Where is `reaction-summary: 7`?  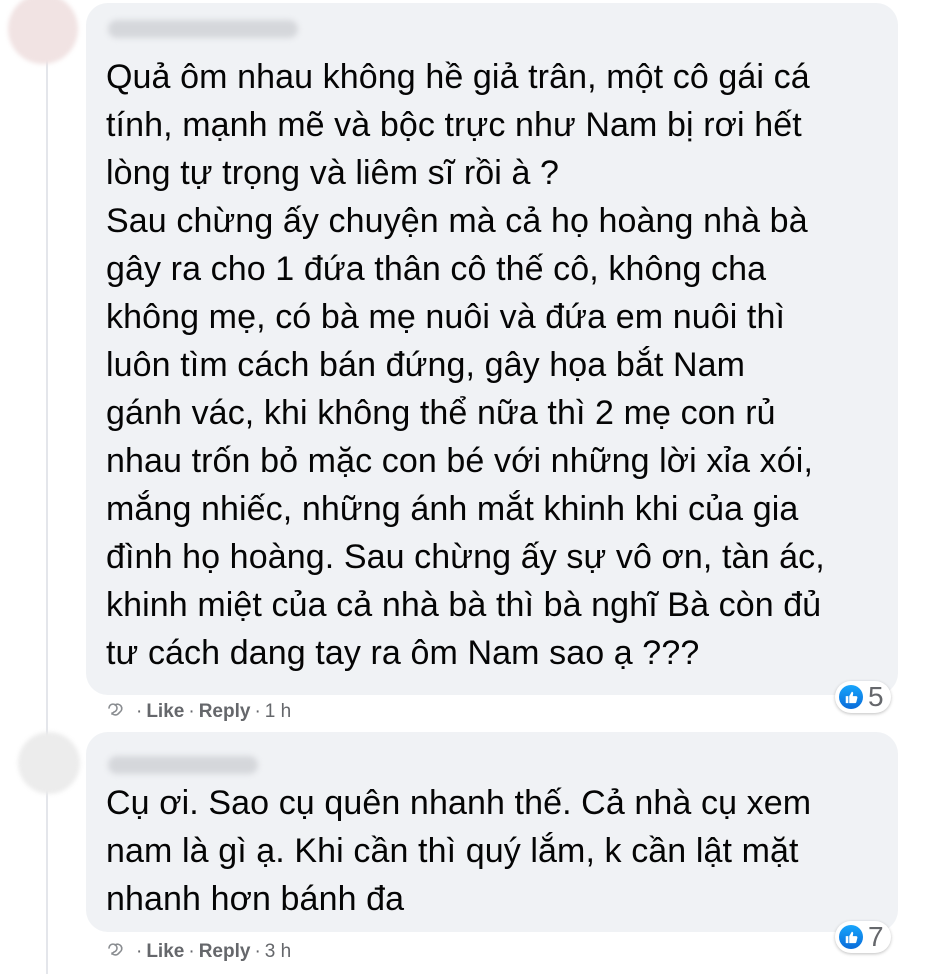
reaction-summary: 7 is located at coordinates (863, 937).